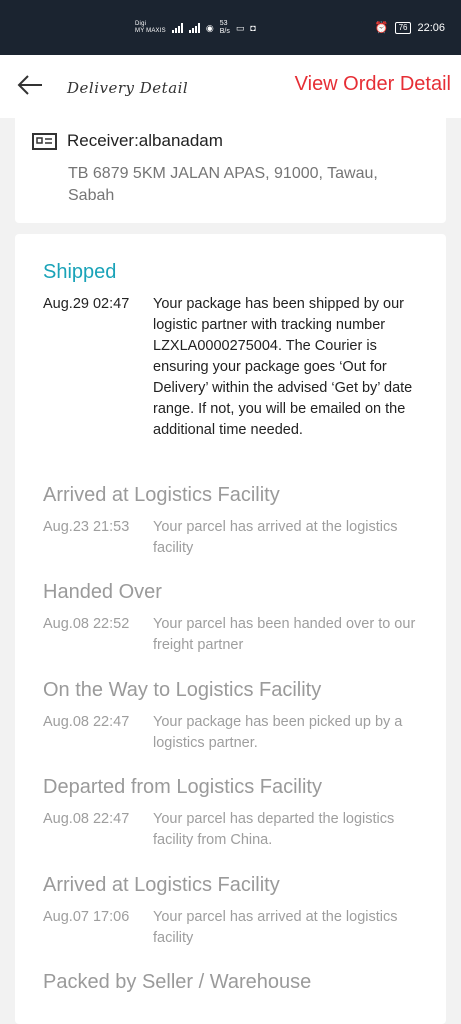 The height and width of the screenshot is (1024, 461). Describe the element at coordinates (86, 917) in the screenshot. I see `event-time: Aug.07 17:06` at that location.